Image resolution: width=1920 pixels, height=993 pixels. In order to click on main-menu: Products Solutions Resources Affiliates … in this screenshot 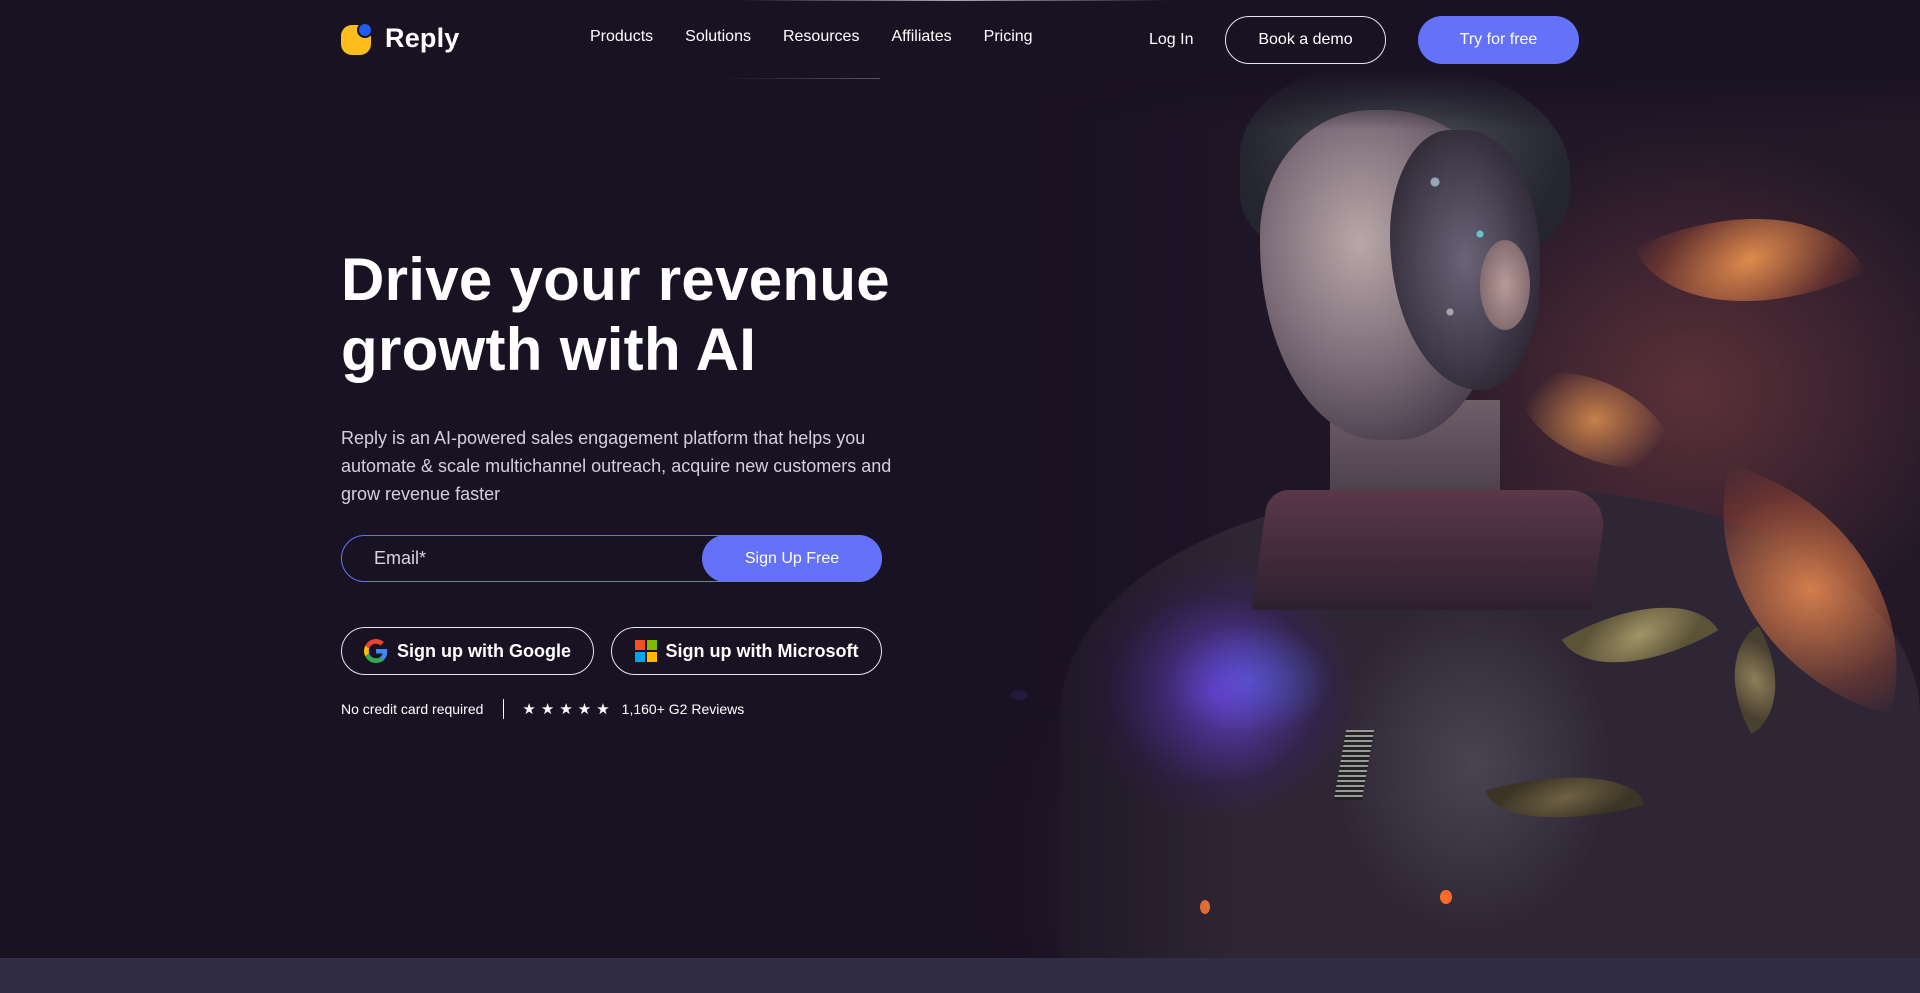, I will do `click(811, 37)`.